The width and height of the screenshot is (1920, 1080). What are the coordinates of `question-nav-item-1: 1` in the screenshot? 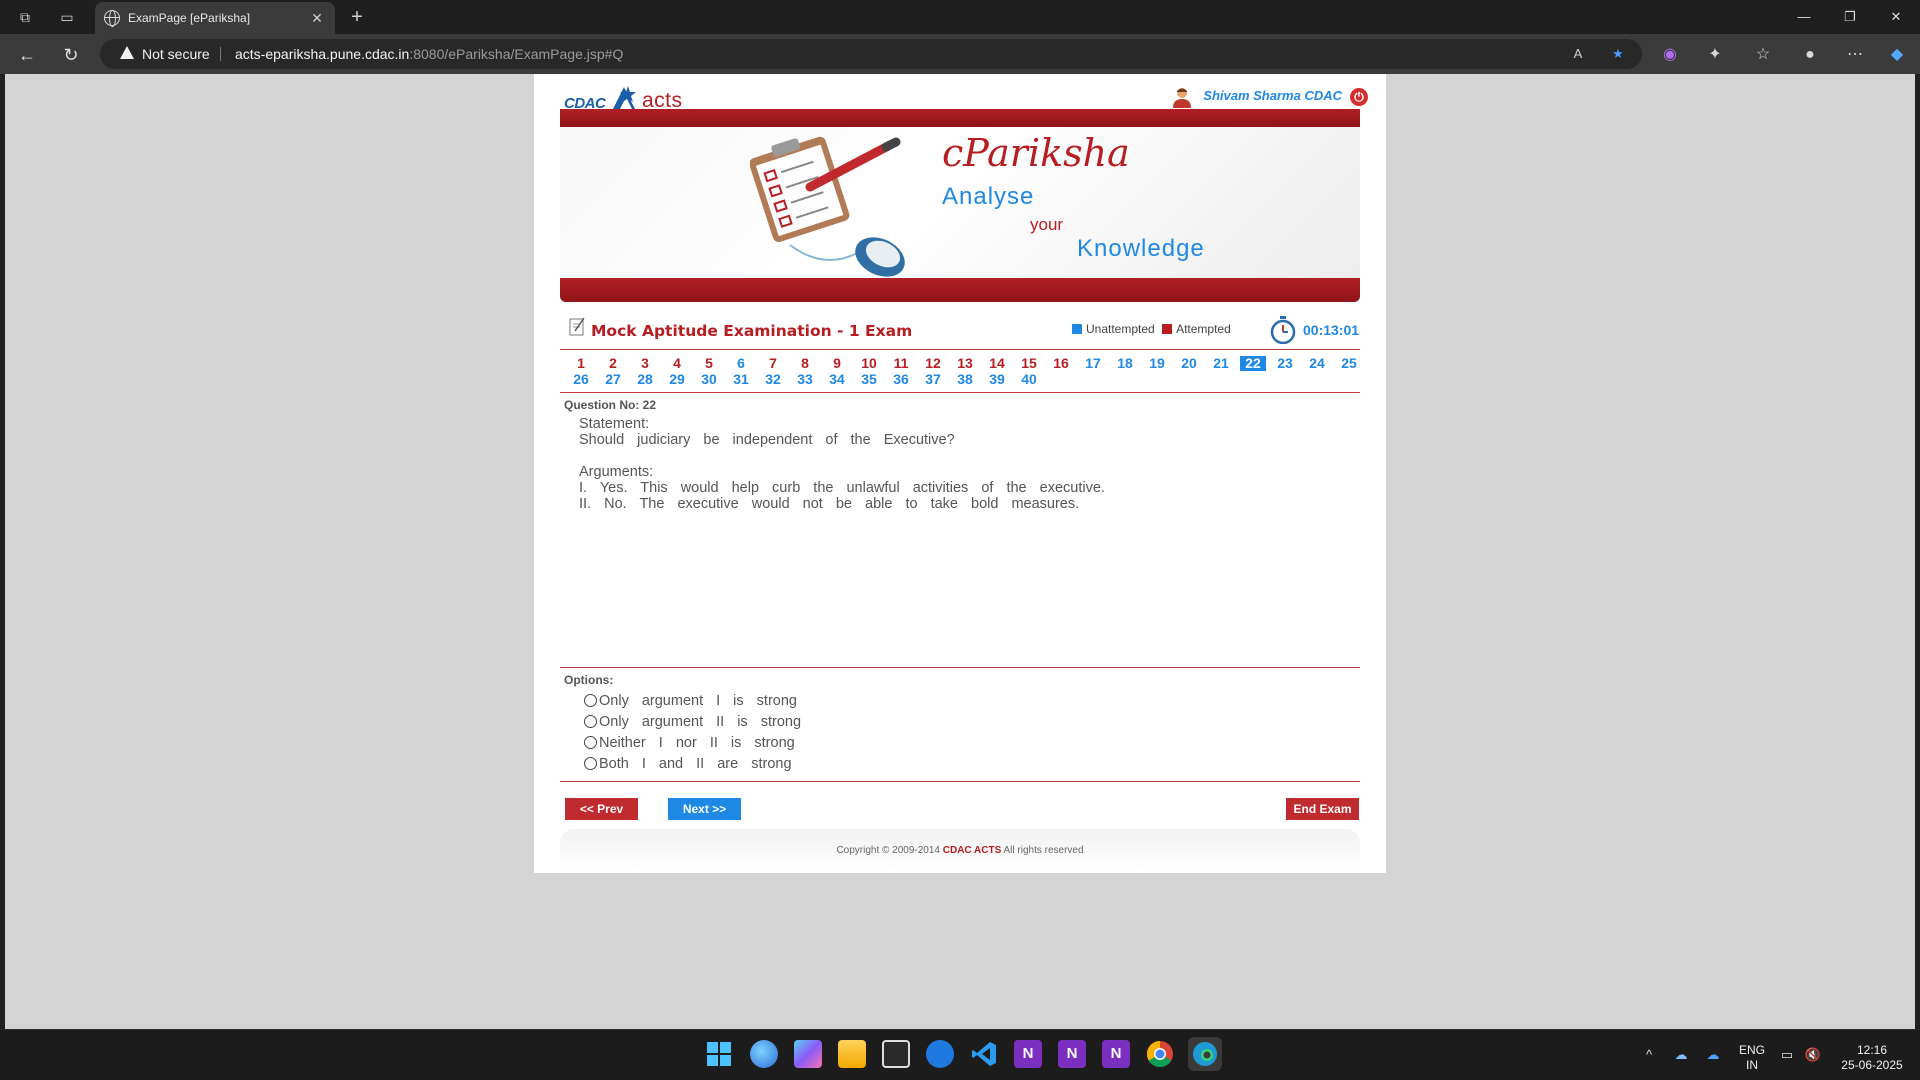 It's located at (581, 363).